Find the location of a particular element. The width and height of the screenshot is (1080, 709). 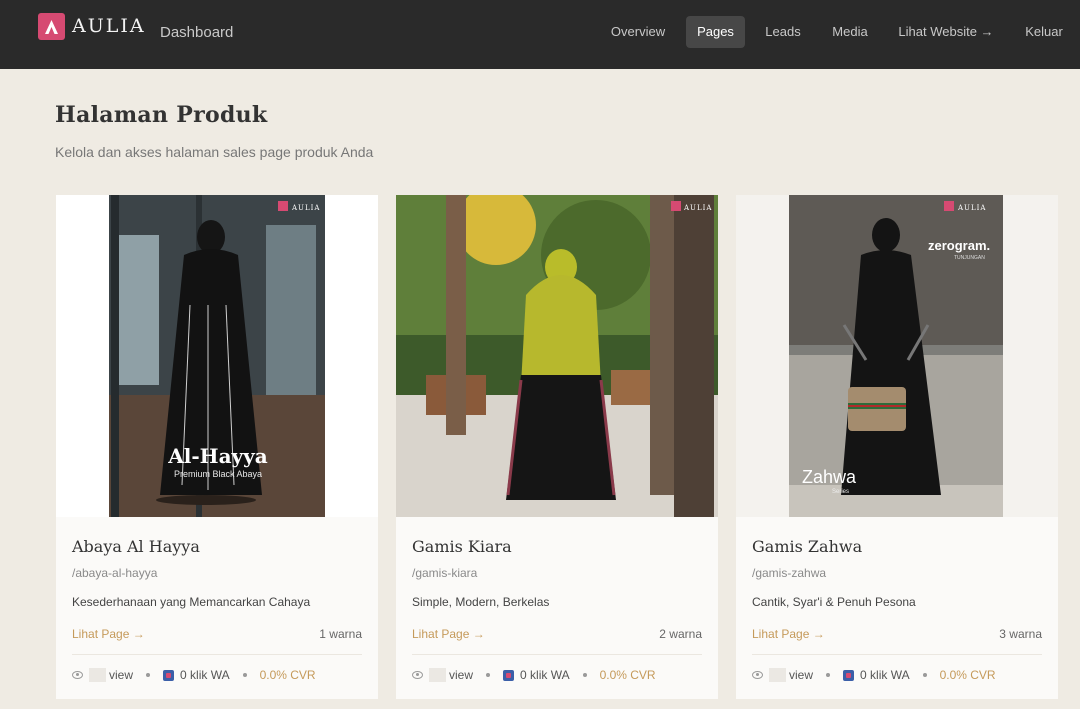

product-name: Gamis Zahwa is located at coordinates (807, 546).